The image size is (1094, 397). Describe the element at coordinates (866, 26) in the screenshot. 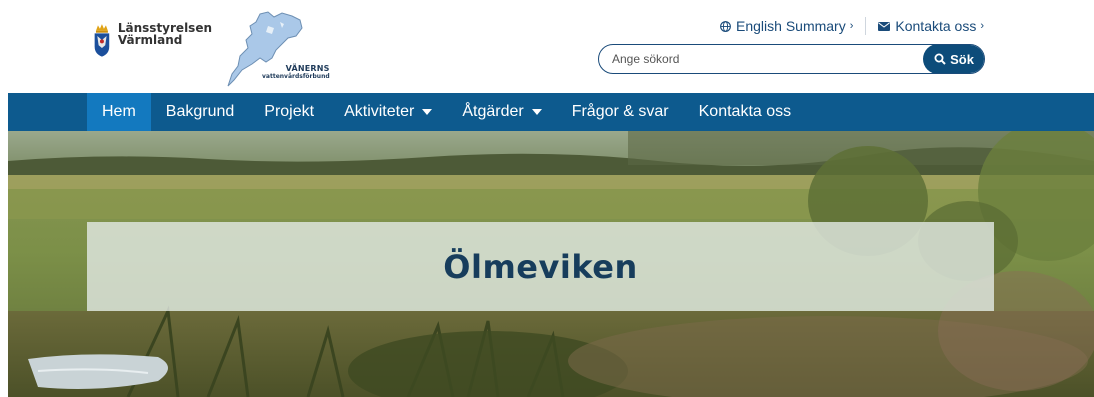

I see `divider` at that location.